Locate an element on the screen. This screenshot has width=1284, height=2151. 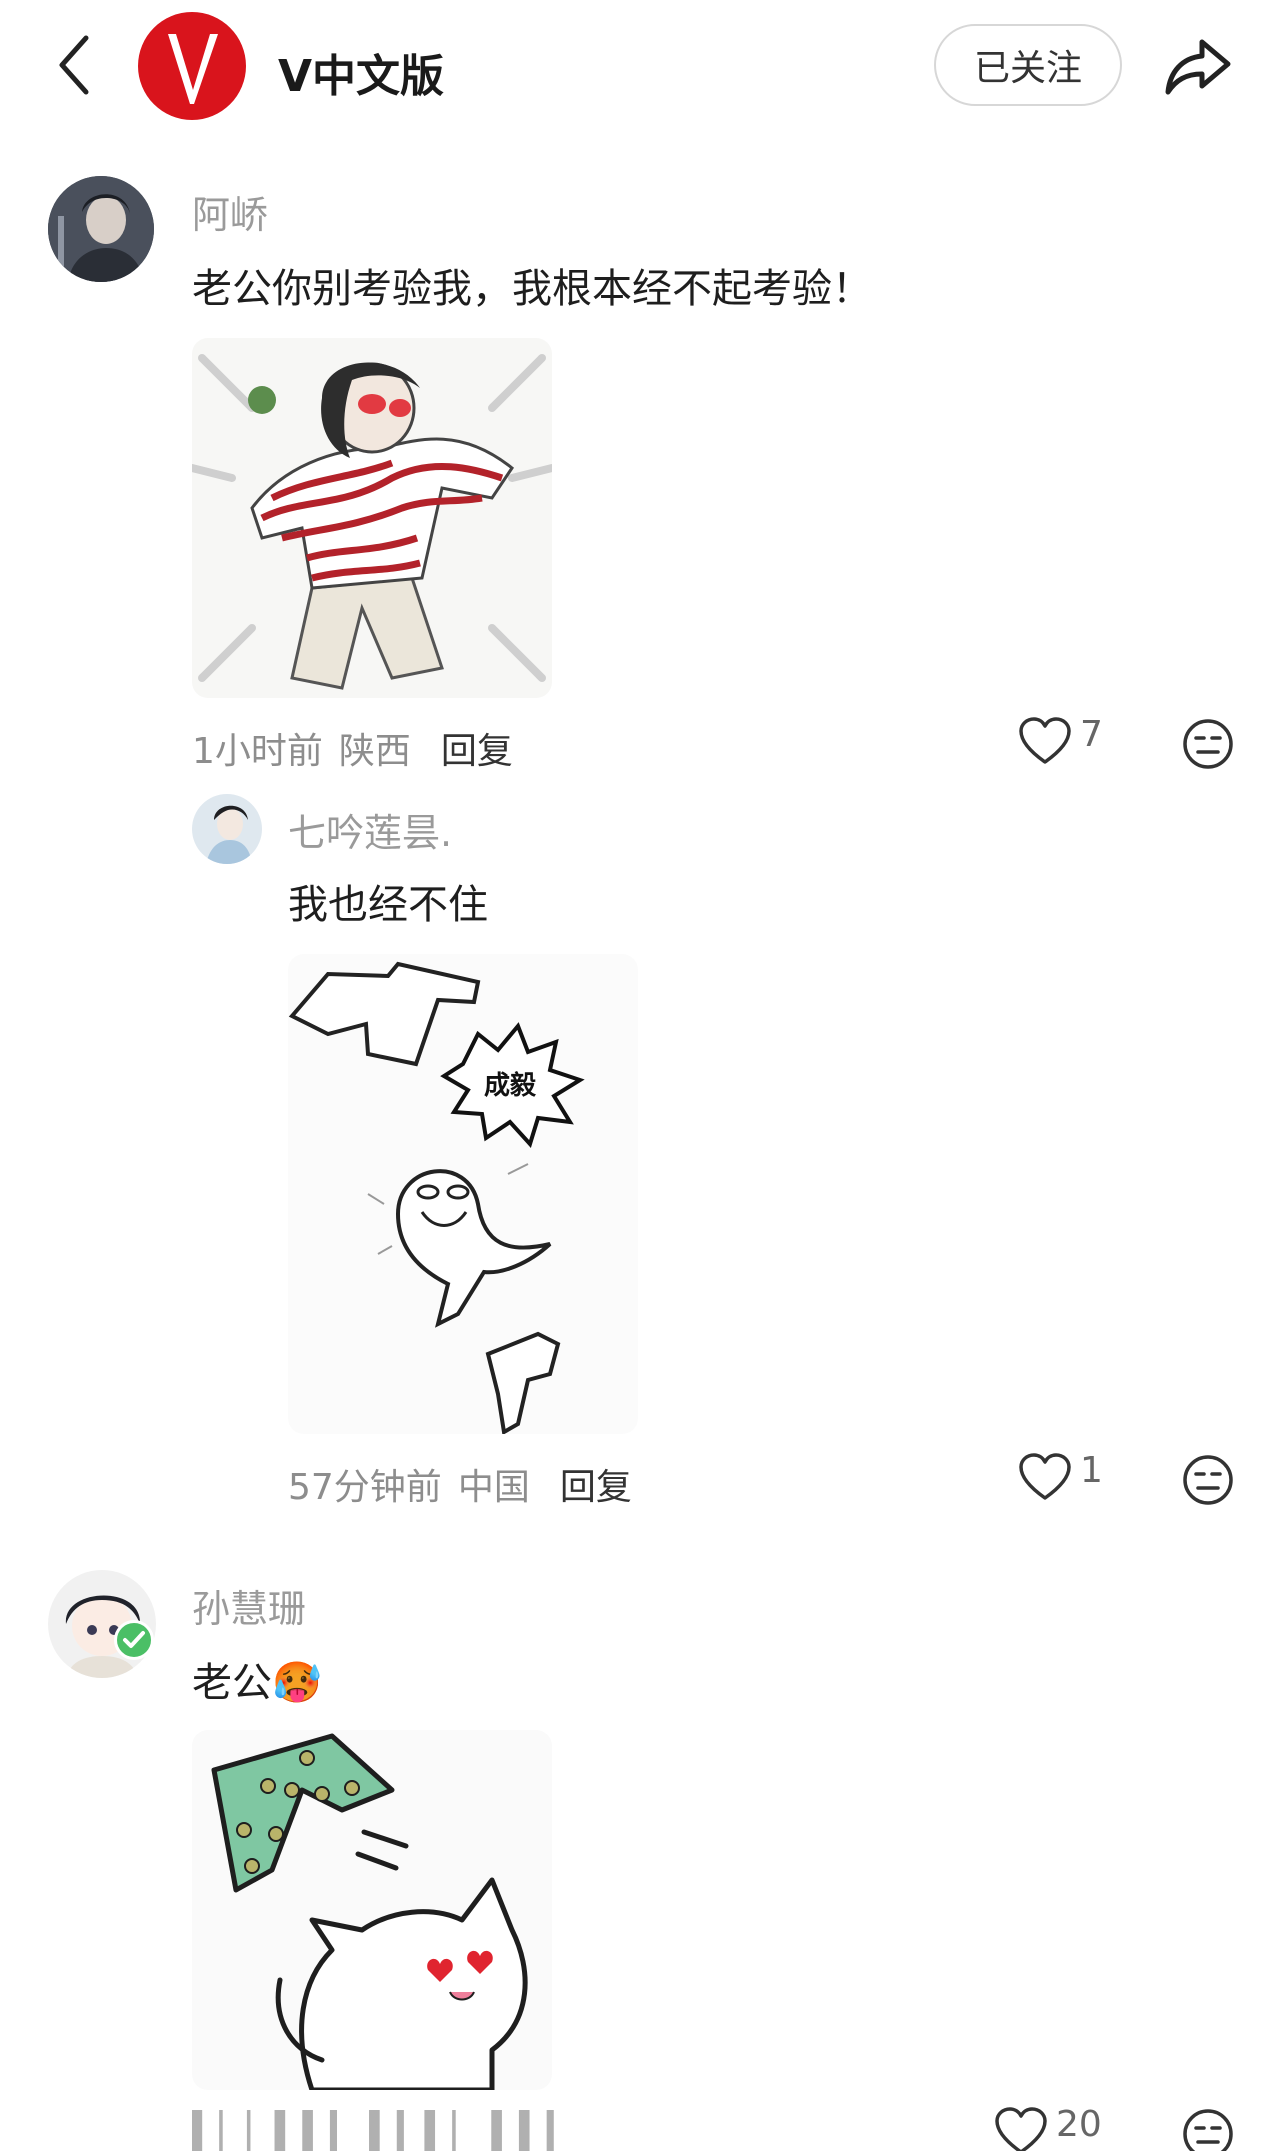
reply-sticker-image: 成毅 is located at coordinates (463, 1194).